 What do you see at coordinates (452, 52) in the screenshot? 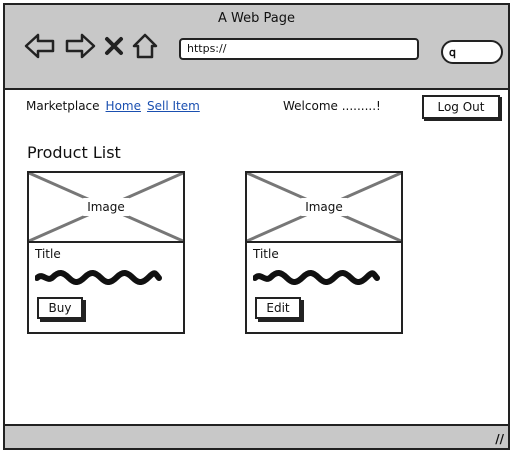
I see `search-icon: 𝗊` at bounding box center [452, 52].